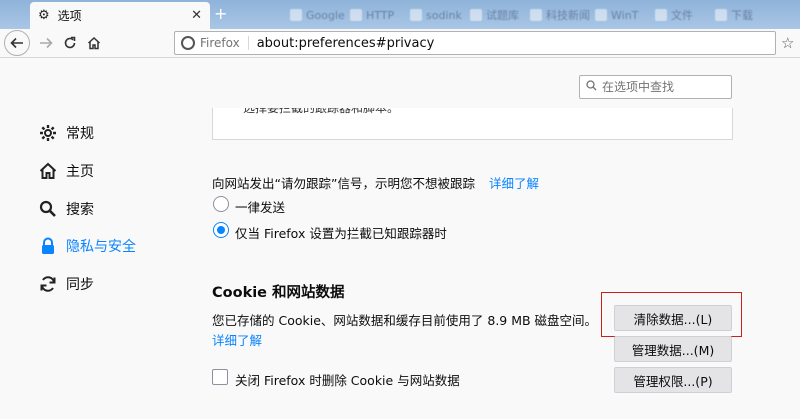  What do you see at coordinates (80, 210) in the screenshot?
I see `sidebar-item-label: 搜索` at bounding box center [80, 210].